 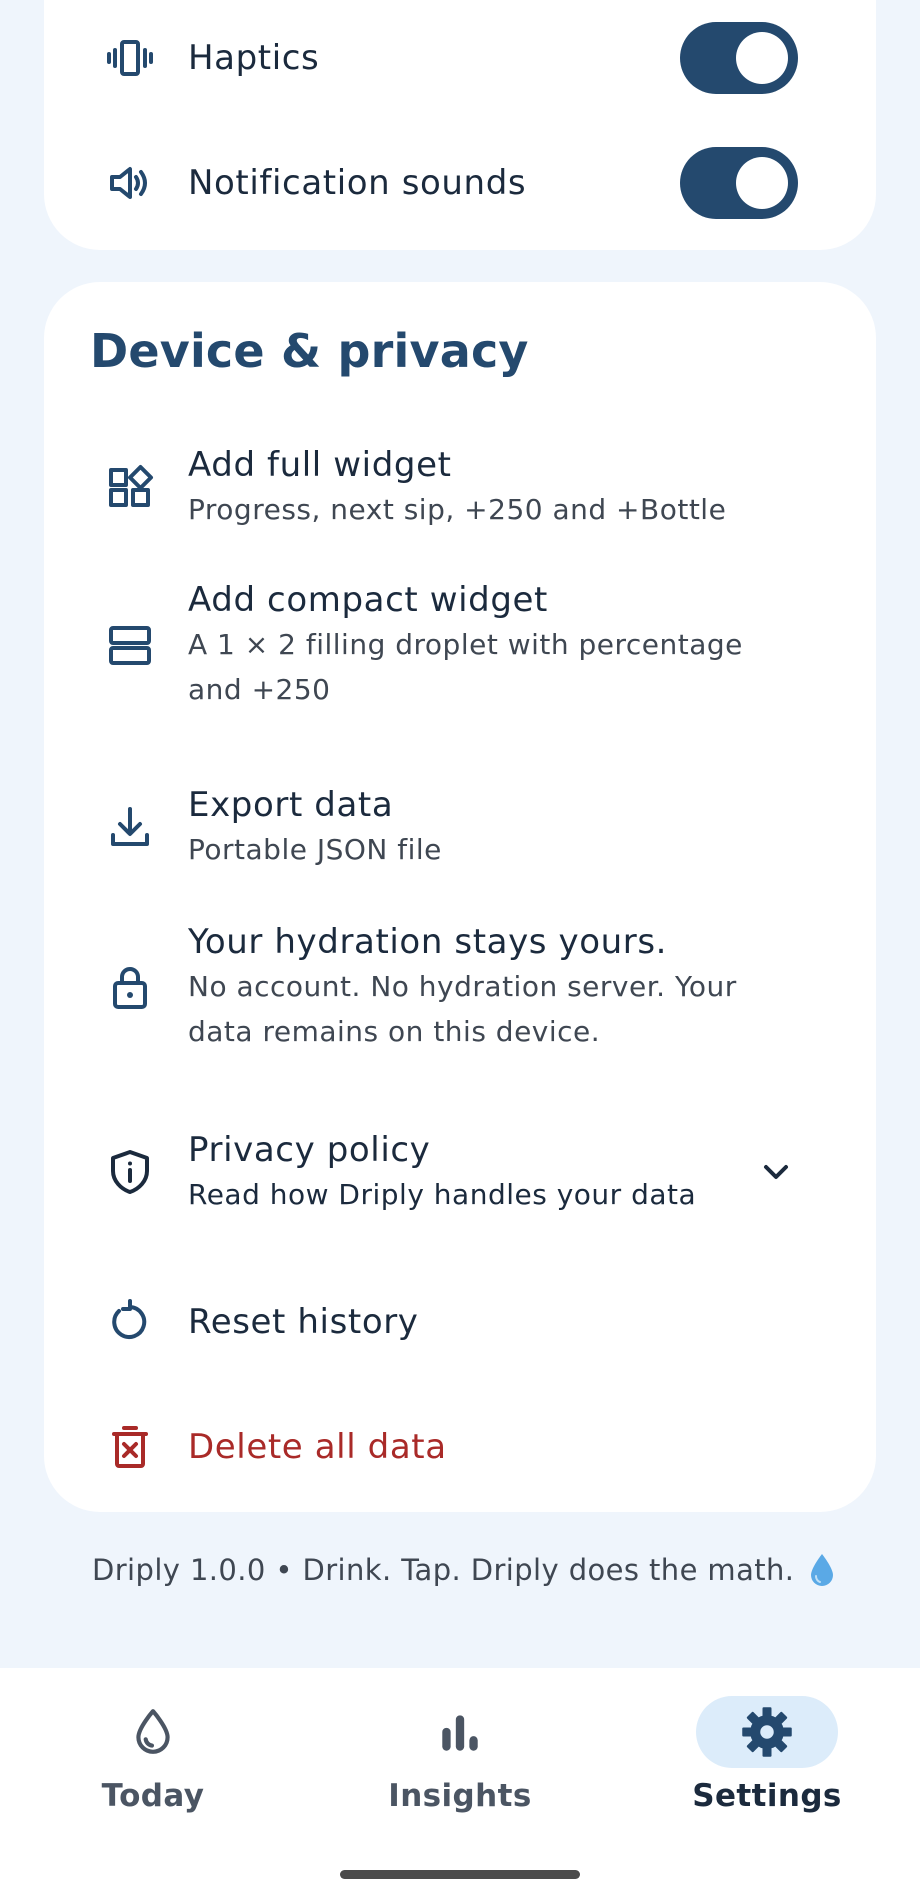 I want to click on item-subtitle: Read how Driply handles your data, so click(x=442, y=1194).